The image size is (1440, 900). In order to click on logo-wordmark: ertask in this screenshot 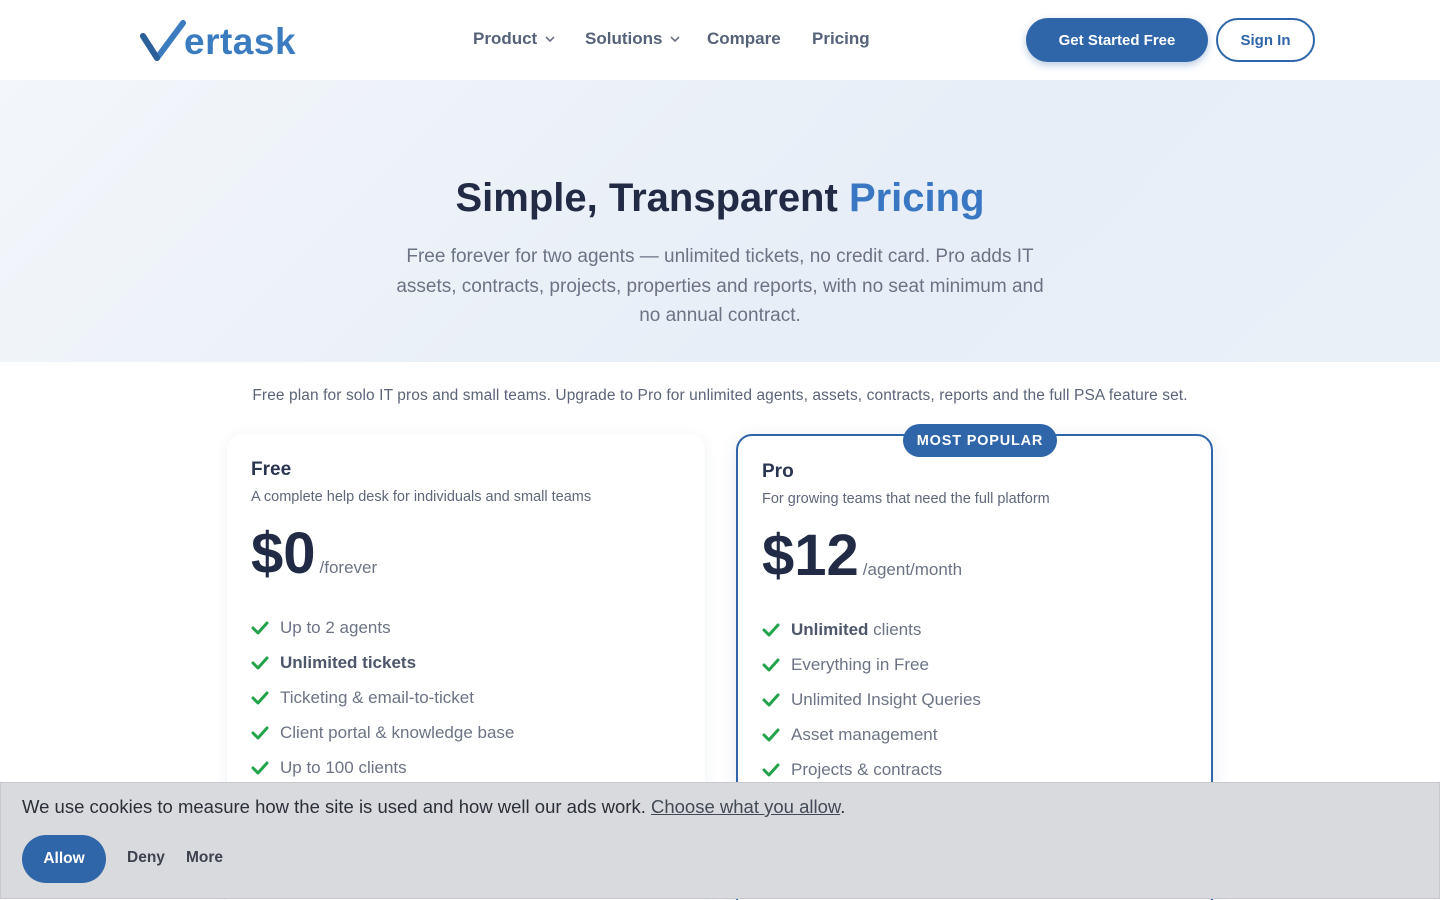, I will do `click(240, 41)`.